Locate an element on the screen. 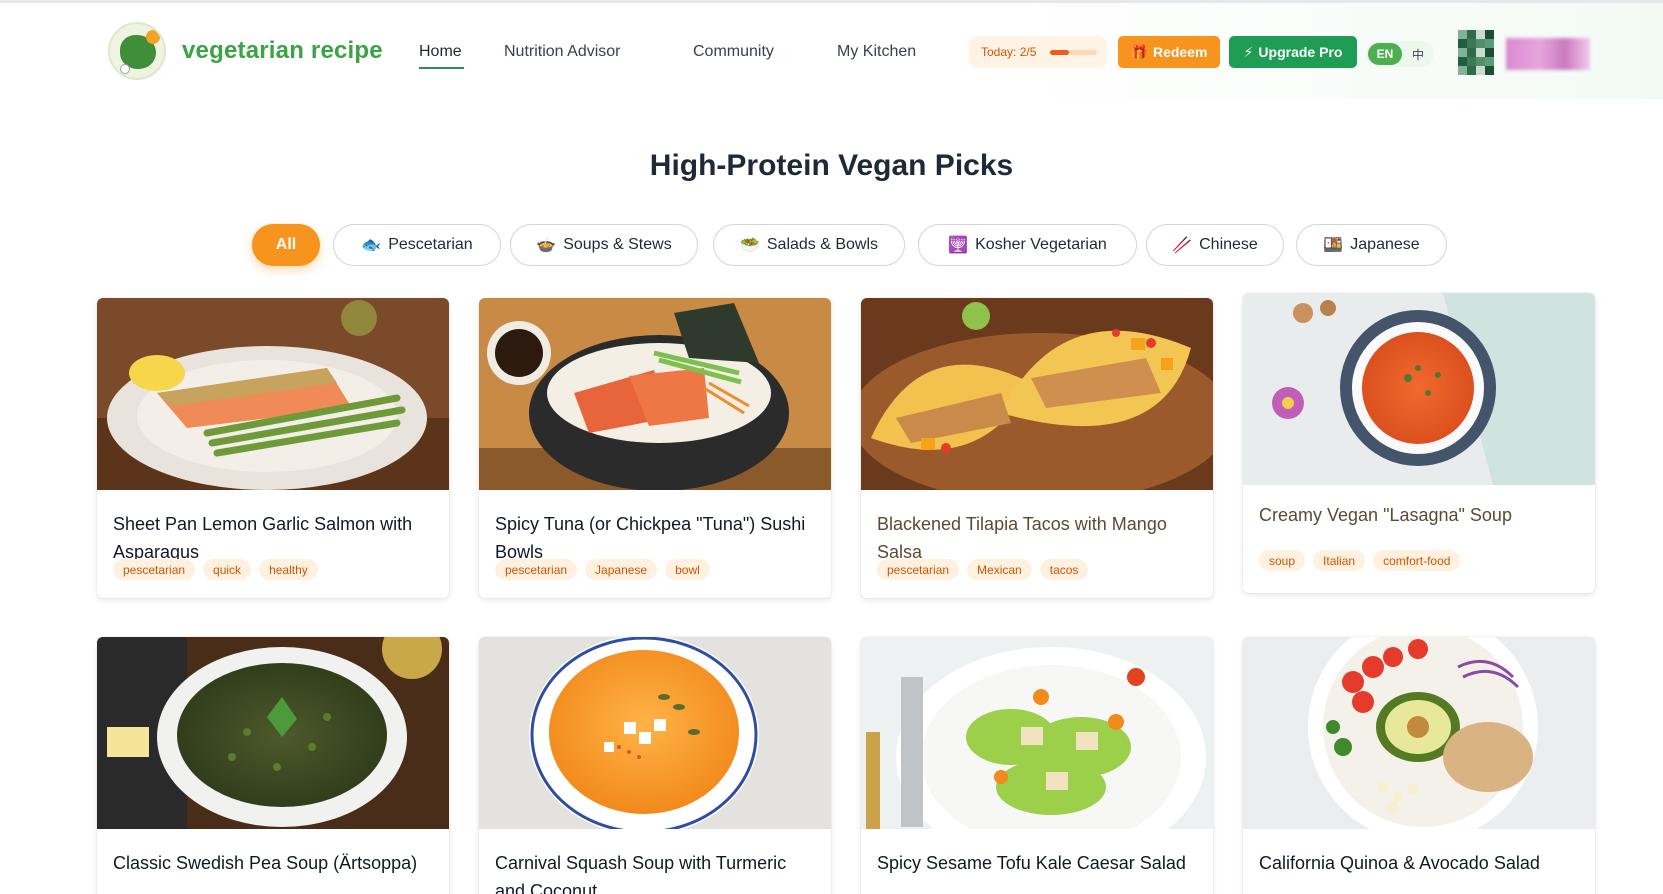  redeem-button: 🎁 Redeem is located at coordinates (1169, 52).